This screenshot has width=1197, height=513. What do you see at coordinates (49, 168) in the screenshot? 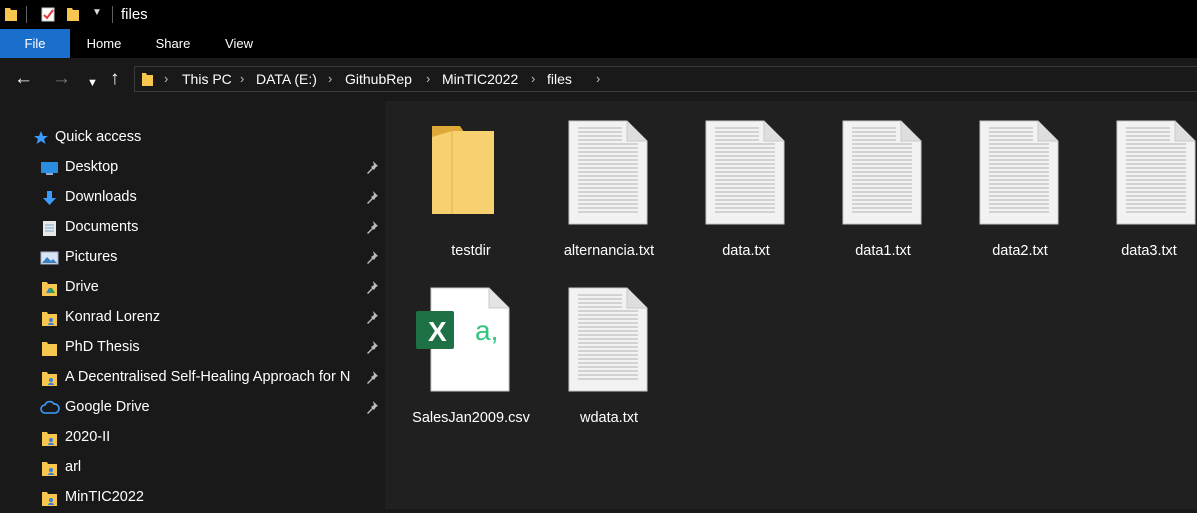
I see `desktop-icon` at bounding box center [49, 168].